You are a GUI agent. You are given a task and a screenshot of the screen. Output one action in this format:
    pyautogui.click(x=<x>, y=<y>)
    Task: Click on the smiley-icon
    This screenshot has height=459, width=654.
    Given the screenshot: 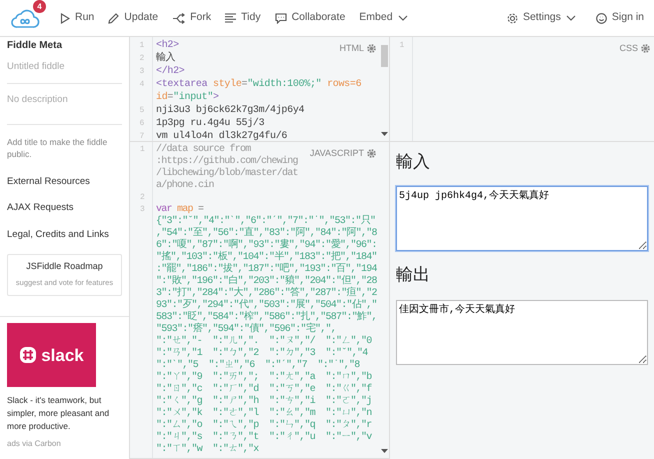 What is the action you would take?
    pyautogui.click(x=601, y=18)
    